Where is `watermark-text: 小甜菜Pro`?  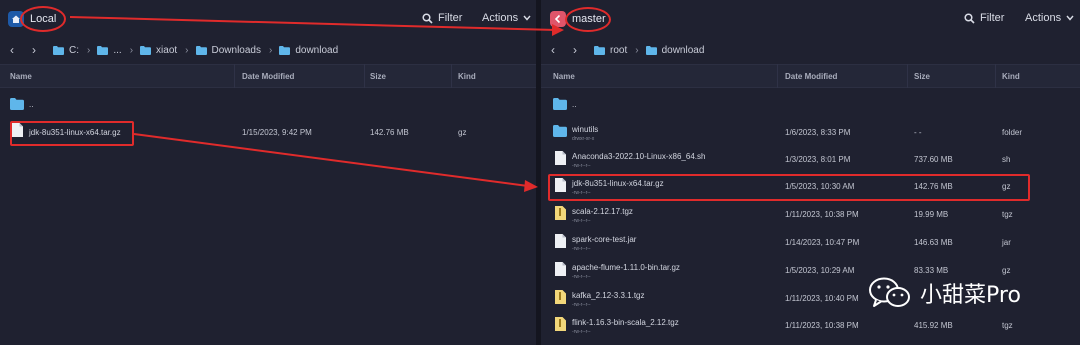
watermark-text: 小甜菜Pro is located at coordinates (970, 295).